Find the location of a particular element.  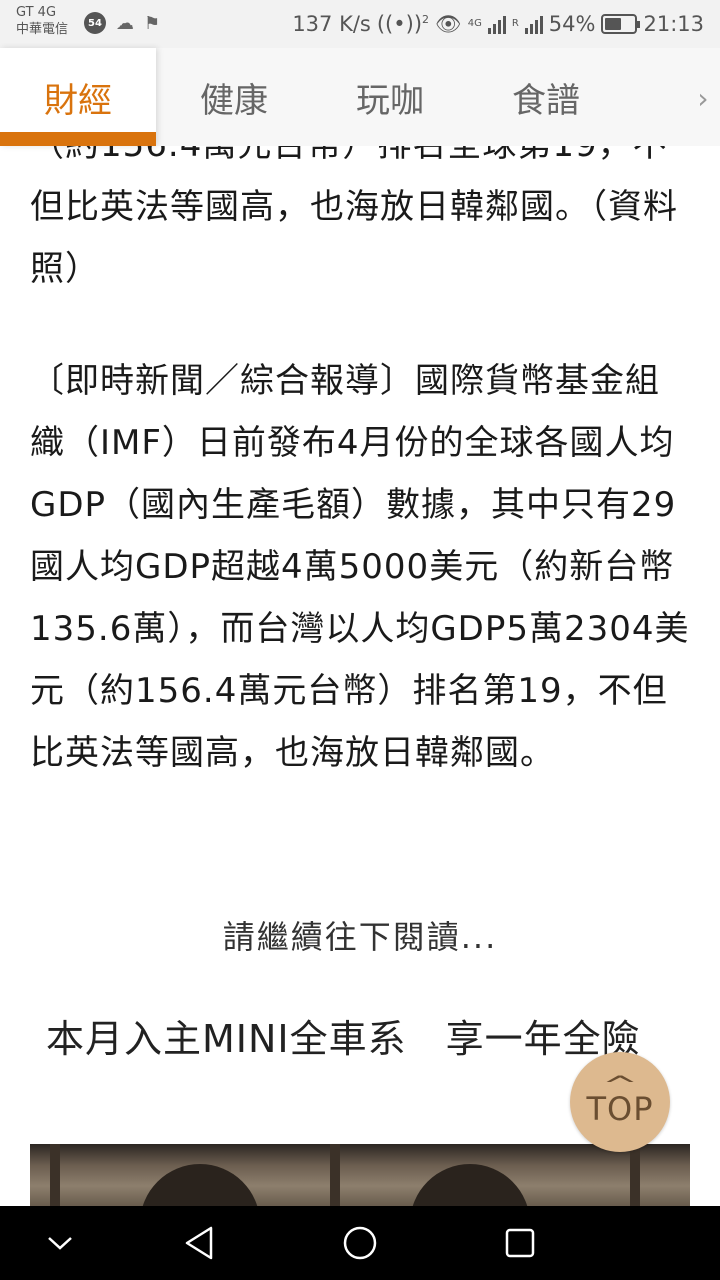

back-triangle-icon is located at coordinates (199, 1243).